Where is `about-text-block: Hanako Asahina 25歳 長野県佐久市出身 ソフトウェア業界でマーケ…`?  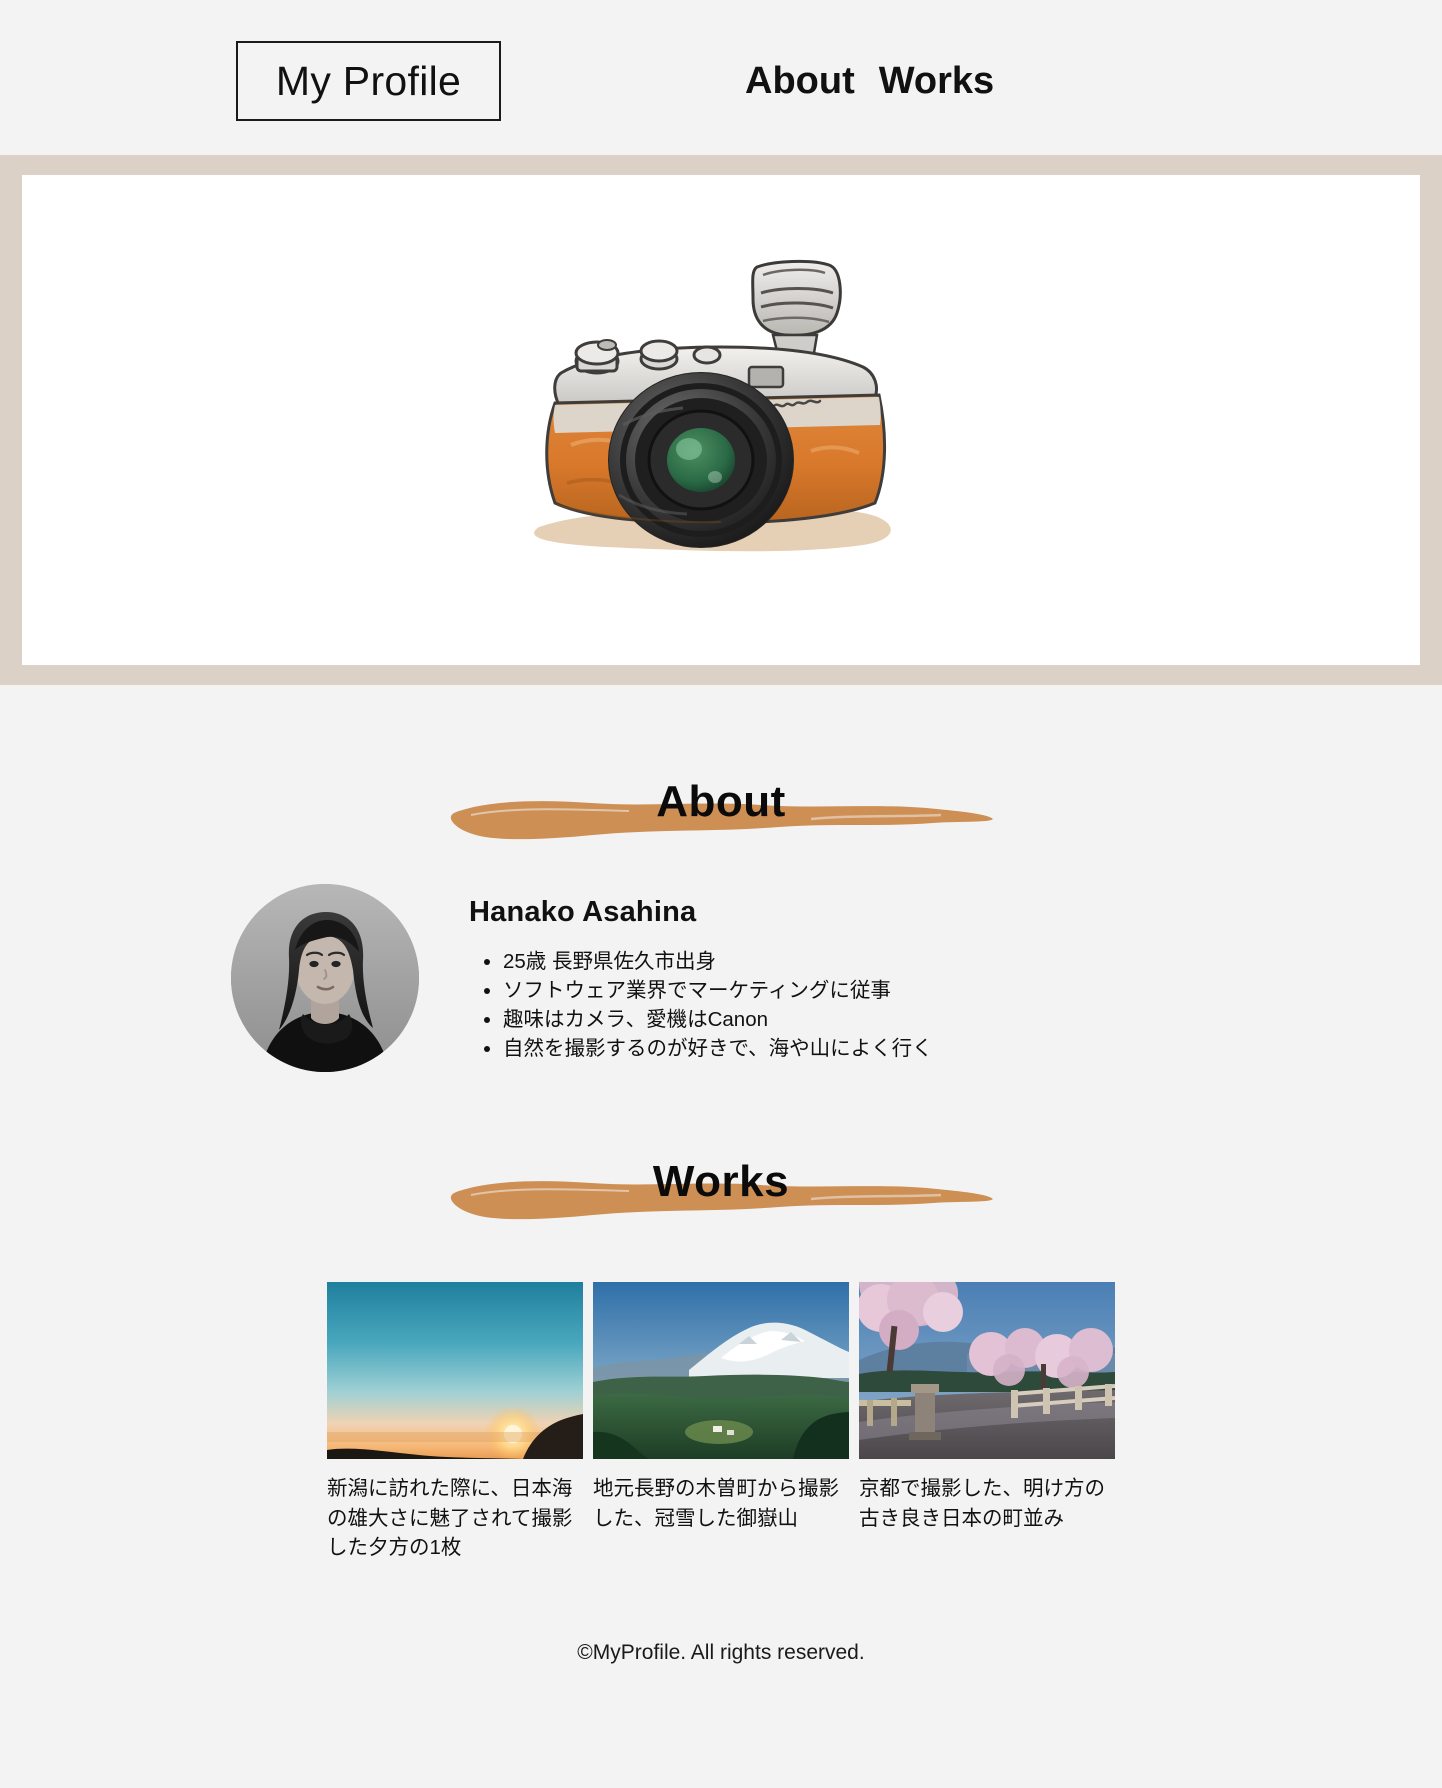
about-text-block: Hanako Asahina 25歳 長野県佐久市出身 ソフトウェア業界でマーケ… is located at coordinates (842, 973).